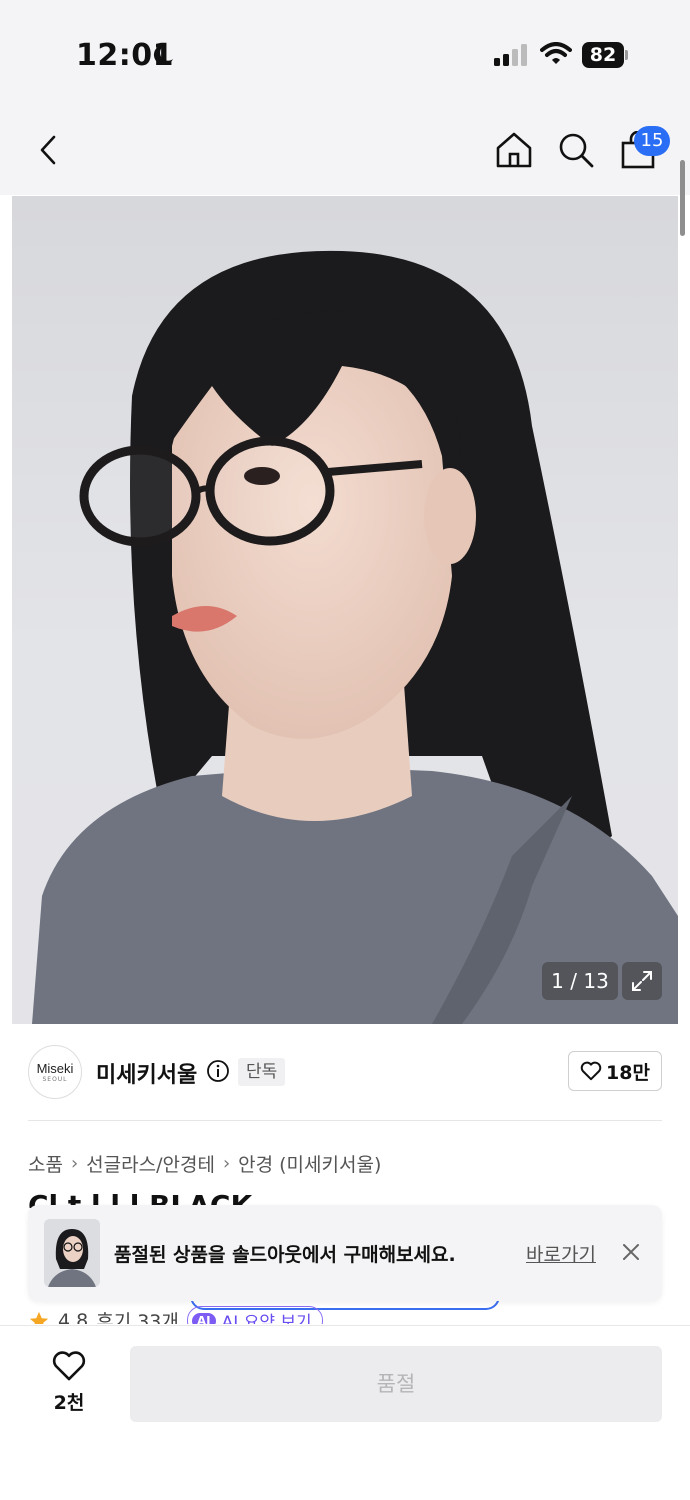 This screenshot has height=1500, width=690. I want to click on soldout-toast: 품절된 상품을 솔드아웃에서 구매해보세요. 바로가기, so click(345, 1253).